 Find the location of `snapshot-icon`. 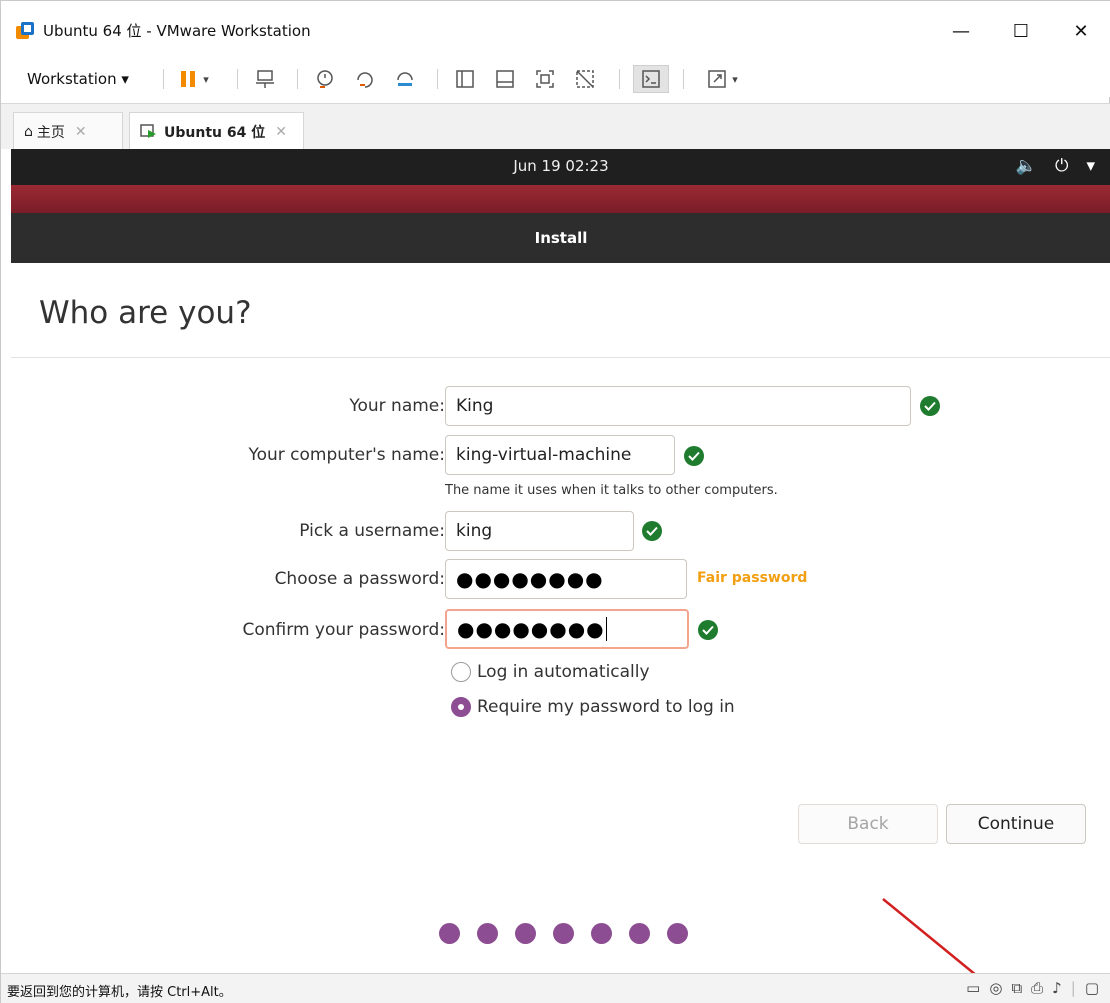

snapshot-icon is located at coordinates (325, 79).